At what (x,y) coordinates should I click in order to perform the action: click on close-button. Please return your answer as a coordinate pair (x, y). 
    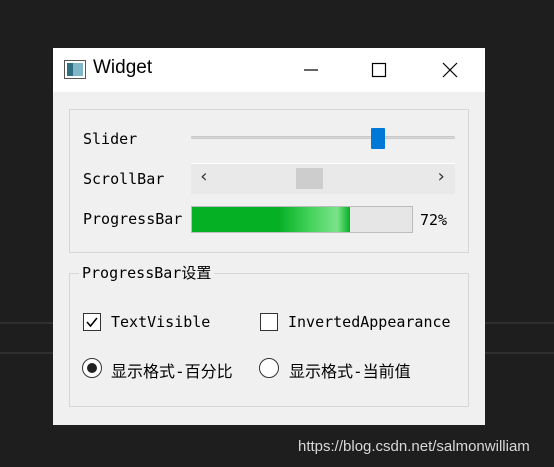
    Looking at the image, I should click on (453, 70).